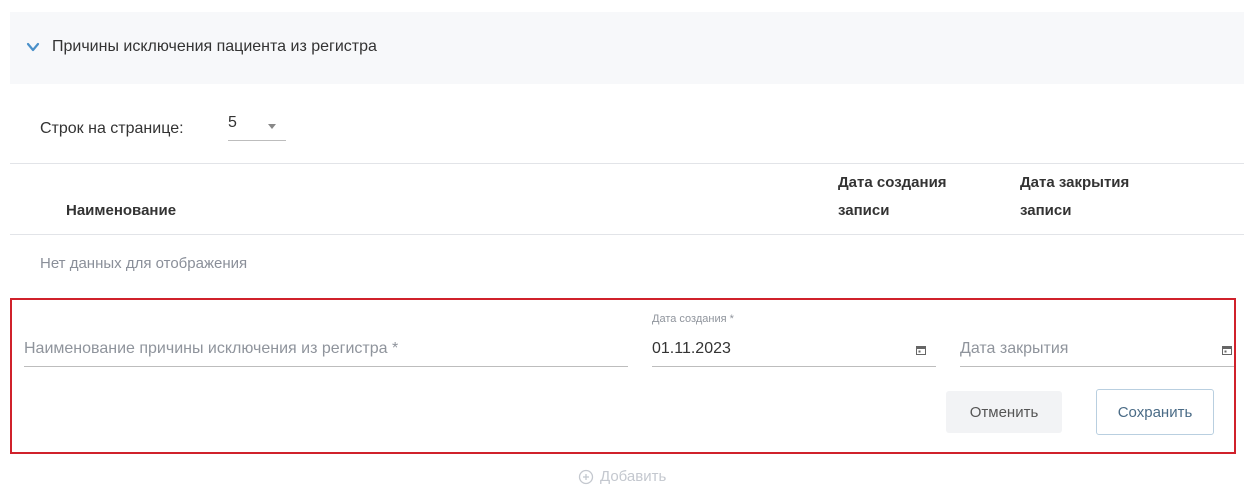  I want to click on table-top-divider, so click(627, 163).